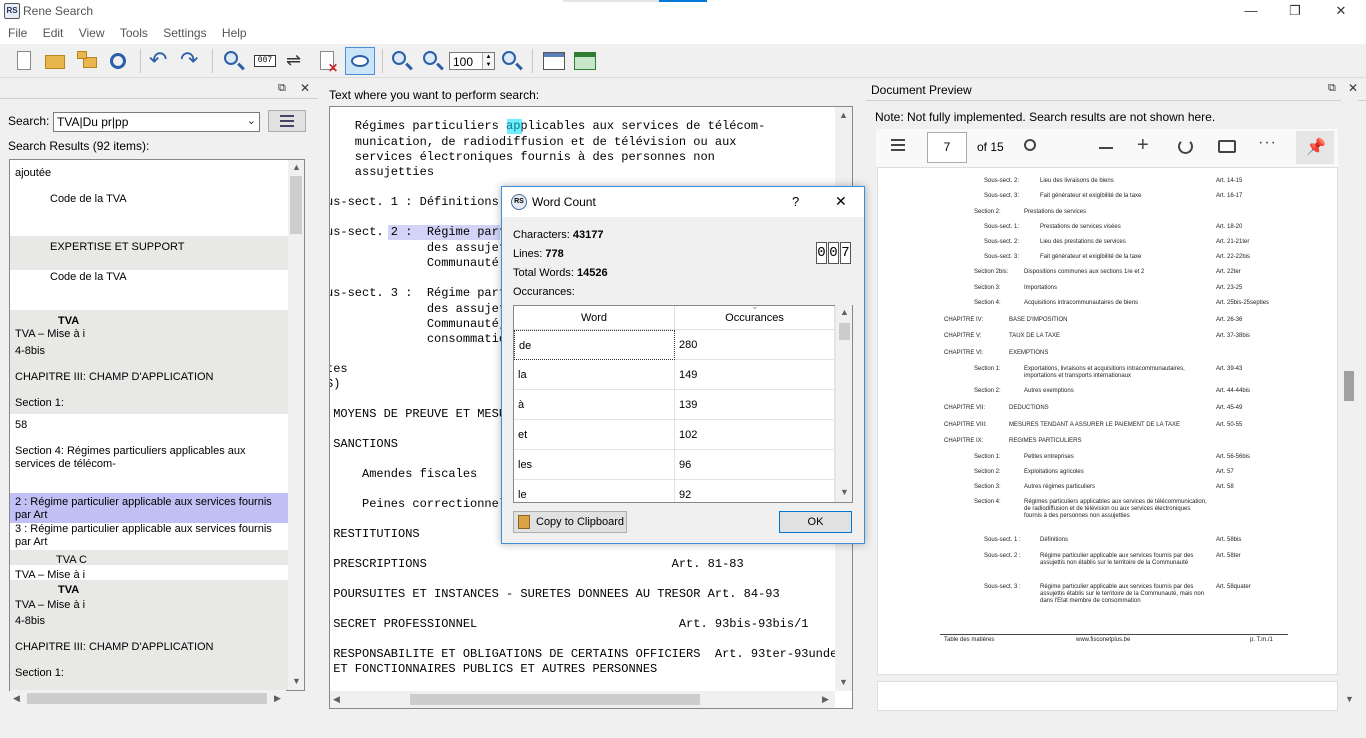  Describe the element at coordinates (149, 247) in the screenshot. I see `result-item: EXPERTISE ET SUPPORT` at that location.